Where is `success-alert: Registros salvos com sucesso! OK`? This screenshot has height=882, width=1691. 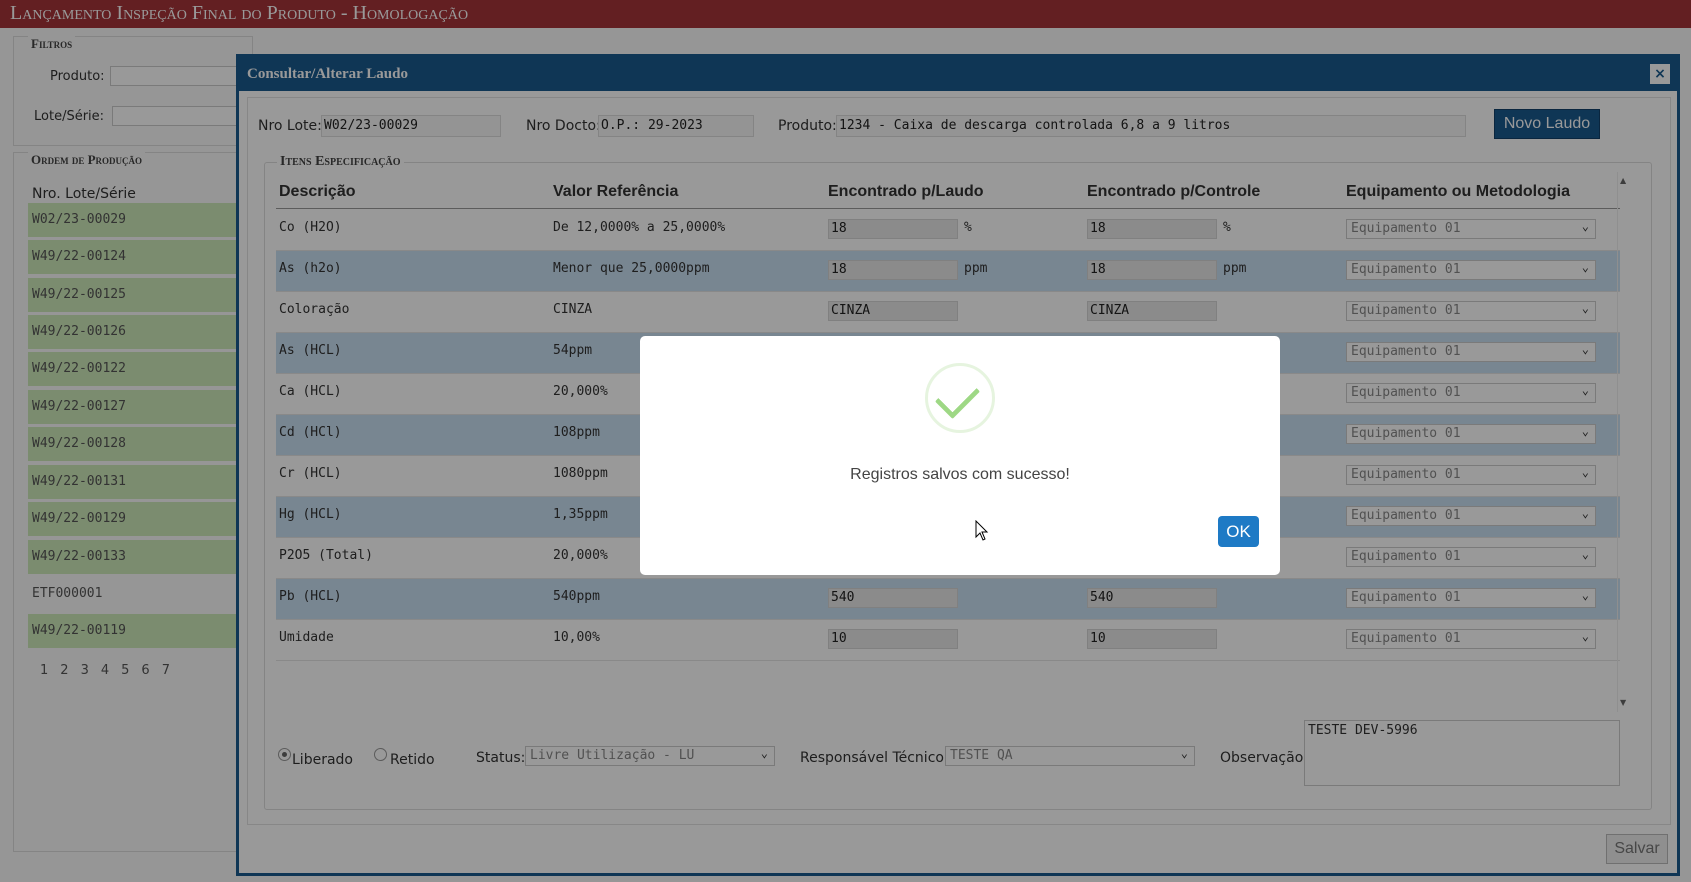
success-alert: Registros salvos com sucesso! OK is located at coordinates (960, 455).